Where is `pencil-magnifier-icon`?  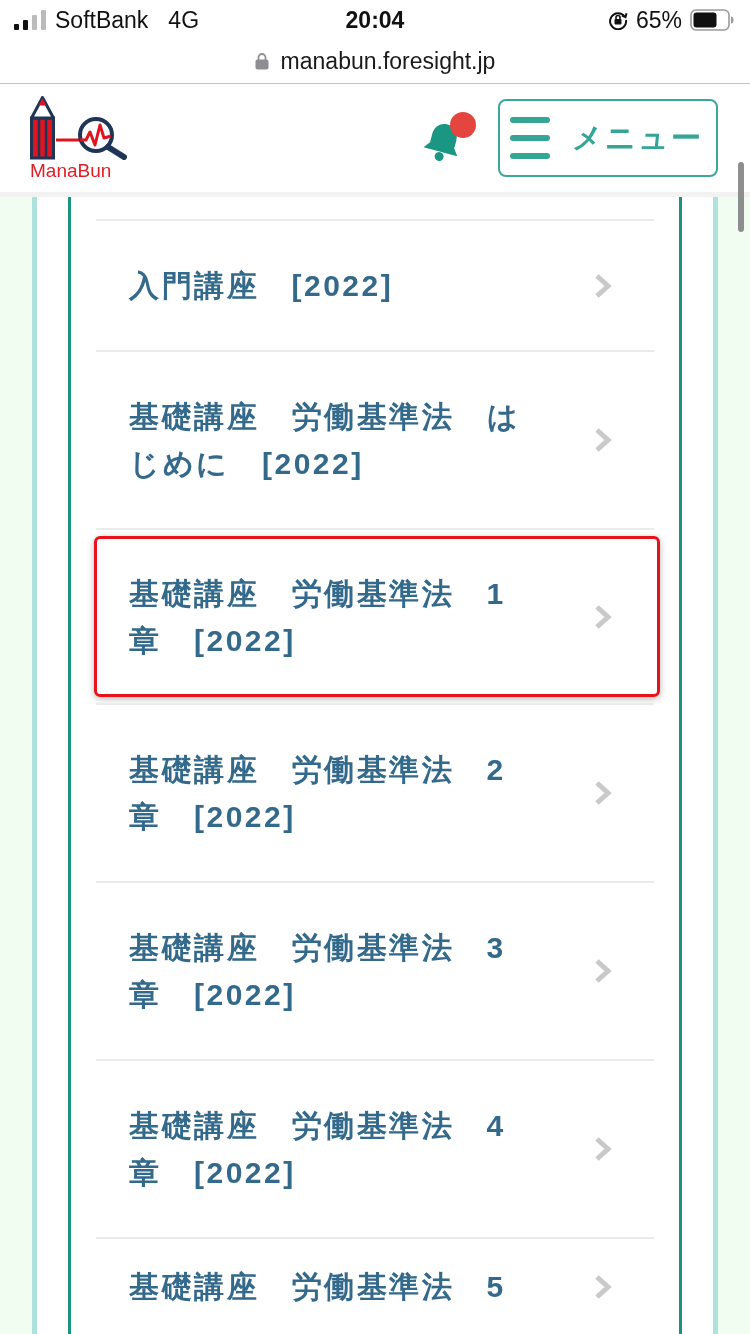 pencil-magnifier-icon is located at coordinates (79, 128).